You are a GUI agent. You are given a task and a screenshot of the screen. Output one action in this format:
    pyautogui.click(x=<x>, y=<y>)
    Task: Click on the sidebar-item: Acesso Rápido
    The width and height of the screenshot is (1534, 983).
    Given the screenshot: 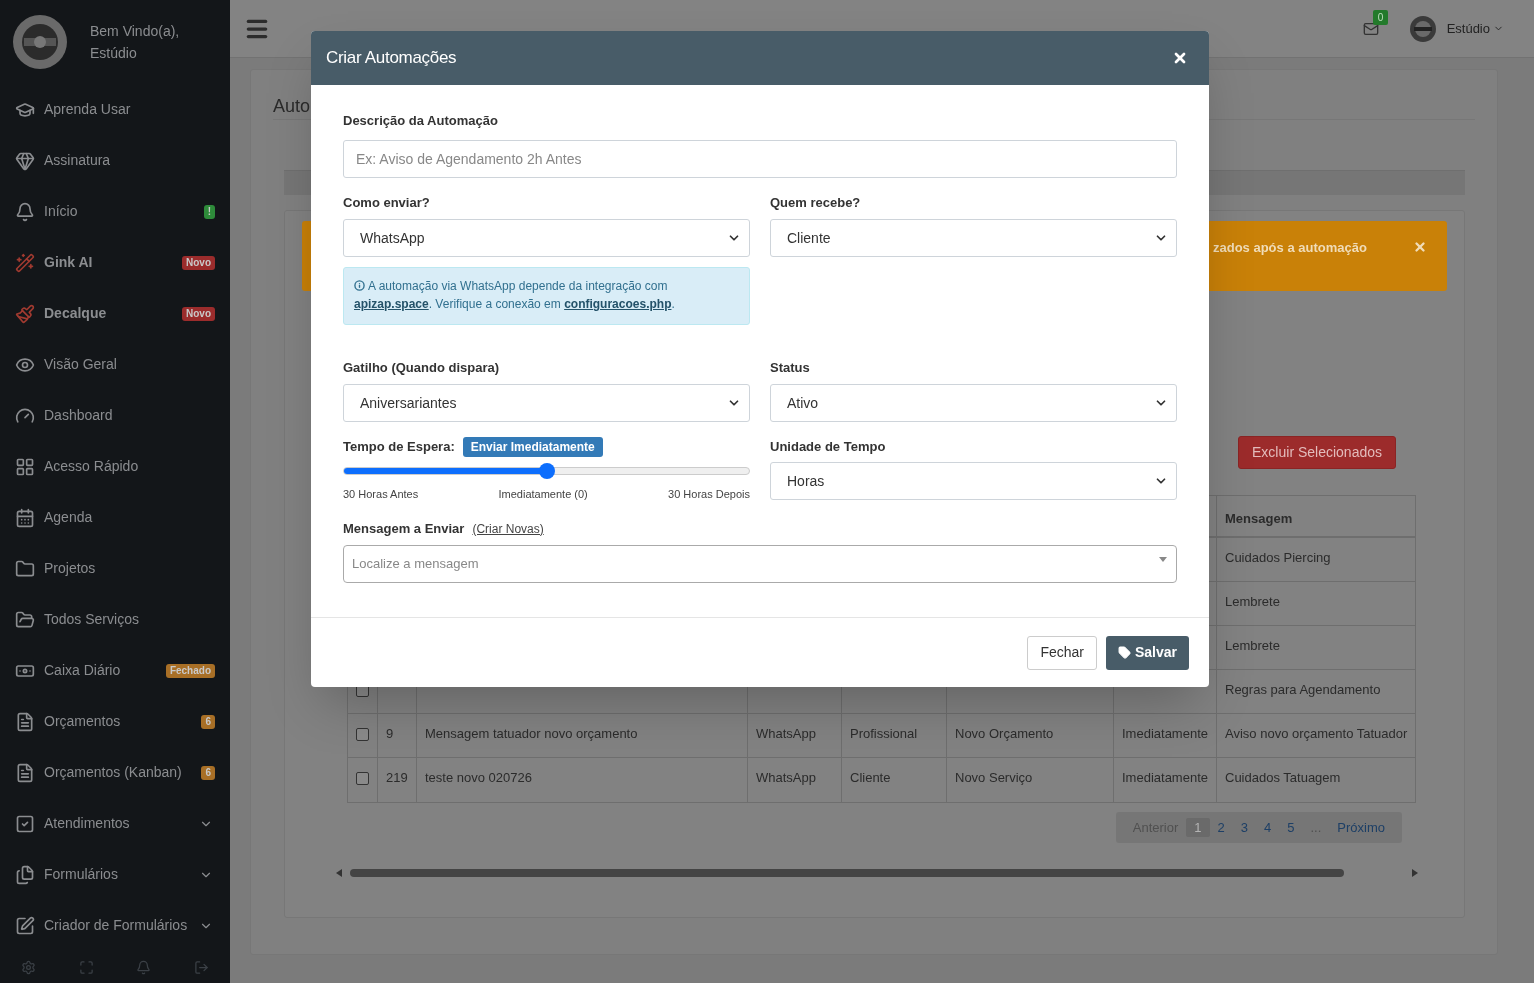 What is the action you would take?
    pyautogui.click(x=115, y=466)
    